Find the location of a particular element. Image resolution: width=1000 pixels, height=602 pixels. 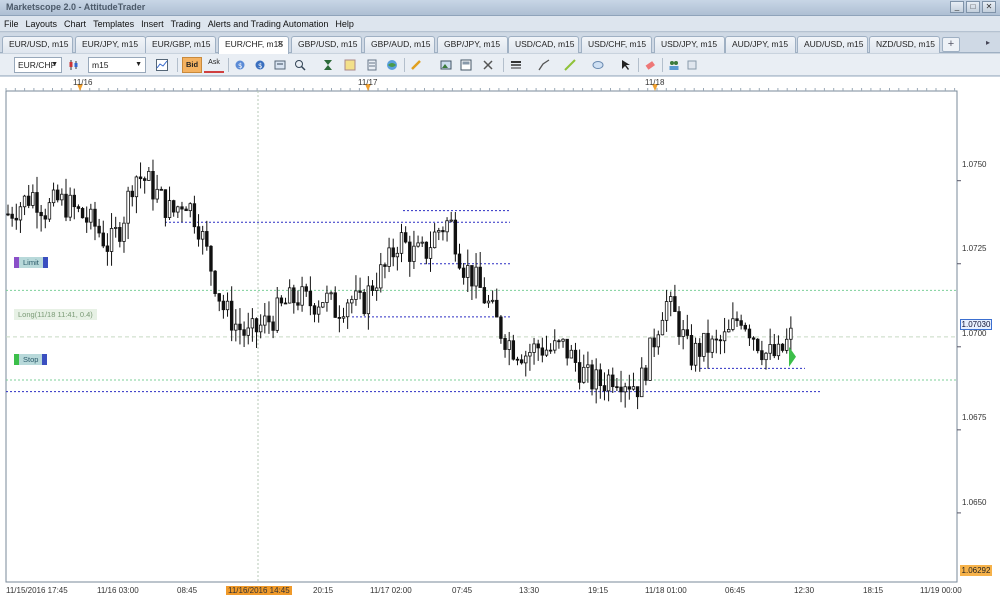

tab-eurchf: EUR/CHF, m15 ✕ is located at coordinates (253, 45).